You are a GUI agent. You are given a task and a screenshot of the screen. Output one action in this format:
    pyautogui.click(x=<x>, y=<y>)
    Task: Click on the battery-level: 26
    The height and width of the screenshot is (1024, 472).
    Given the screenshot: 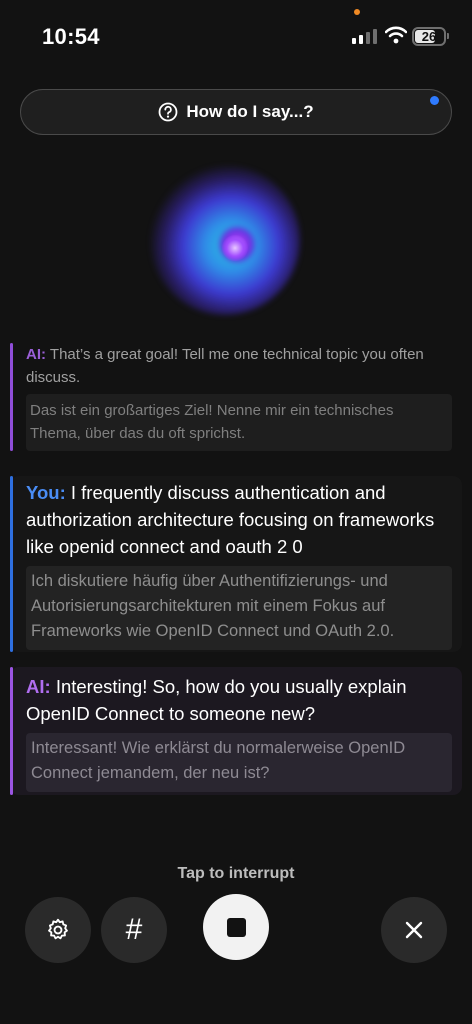 What is the action you would take?
    pyautogui.click(x=429, y=36)
    